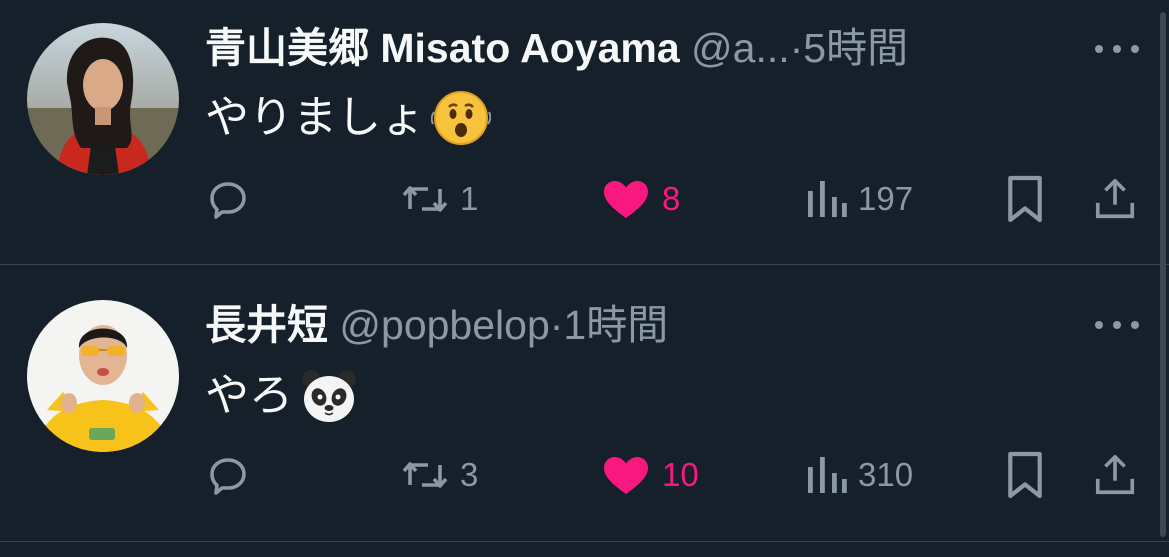 The width and height of the screenshot is (1169, 557). I want to click on views-count: 197, so click(886, 198).